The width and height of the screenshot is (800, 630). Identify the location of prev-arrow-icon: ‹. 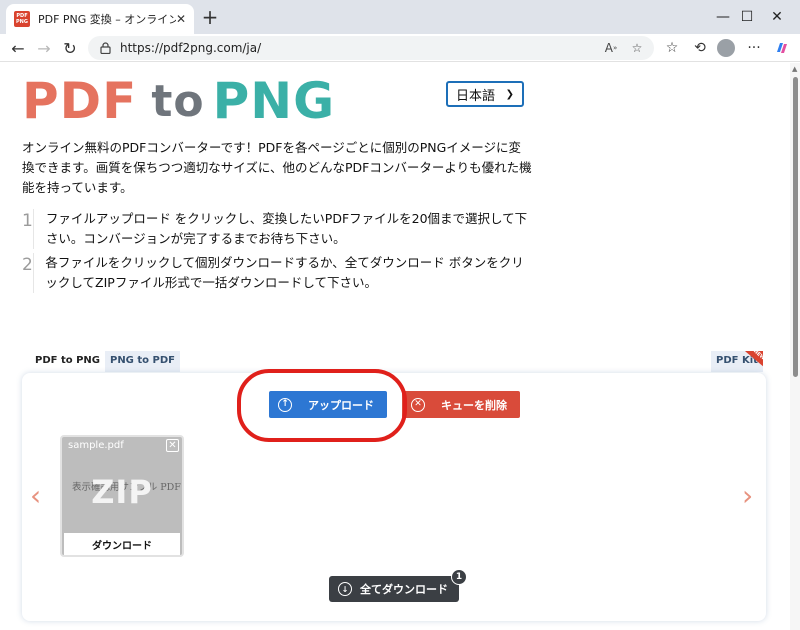
(35, 495).